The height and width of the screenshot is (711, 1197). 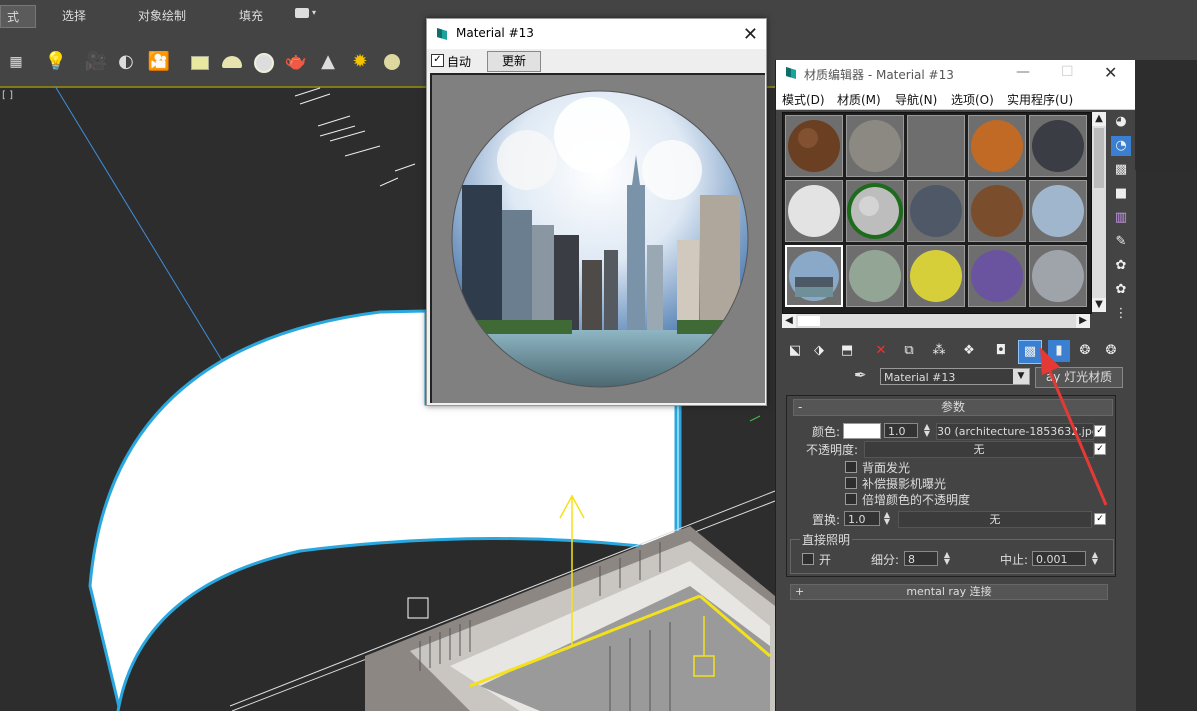 What do you see at coordinates (862, 518) in the screenshot?
I see `displace-spinner: 1.0` at bounding box center [862, 518].